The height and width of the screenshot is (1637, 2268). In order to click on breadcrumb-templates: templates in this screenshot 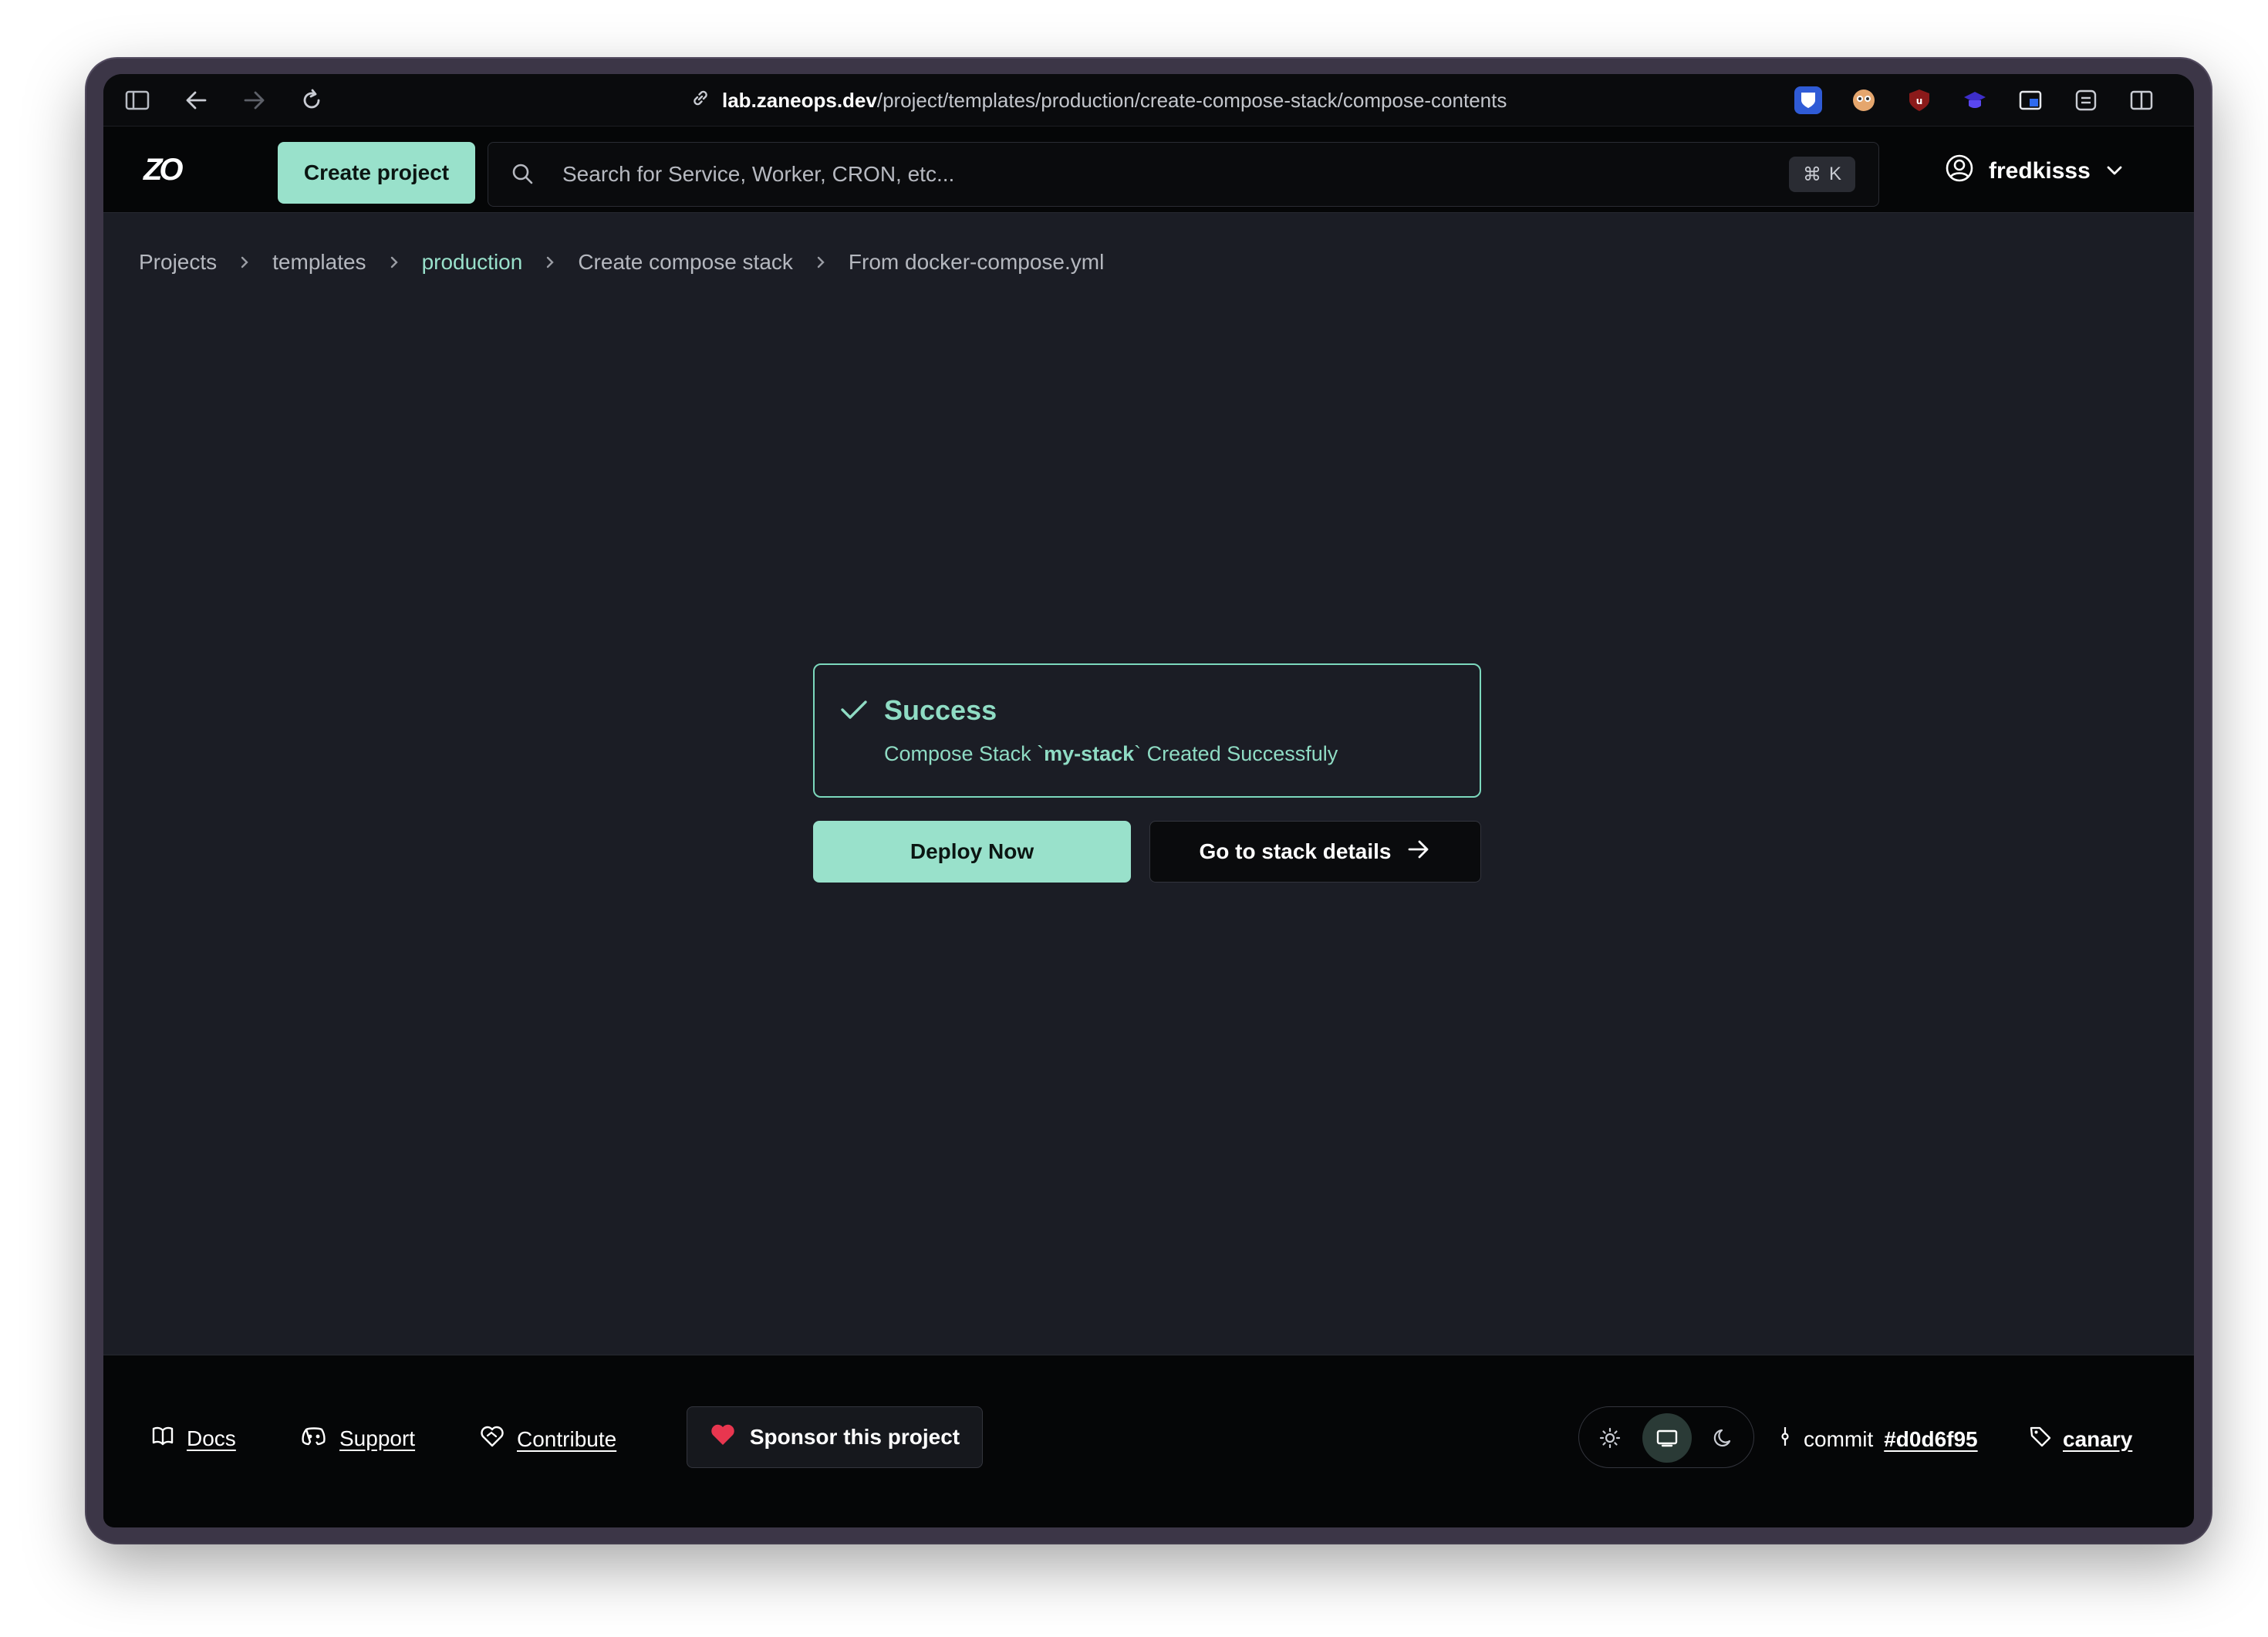, I will do `click(319, 262)`.